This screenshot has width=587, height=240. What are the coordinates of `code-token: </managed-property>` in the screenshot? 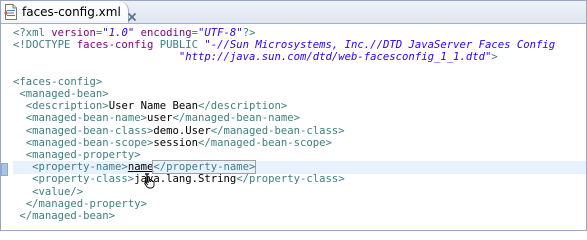 It's located at (86, 203).